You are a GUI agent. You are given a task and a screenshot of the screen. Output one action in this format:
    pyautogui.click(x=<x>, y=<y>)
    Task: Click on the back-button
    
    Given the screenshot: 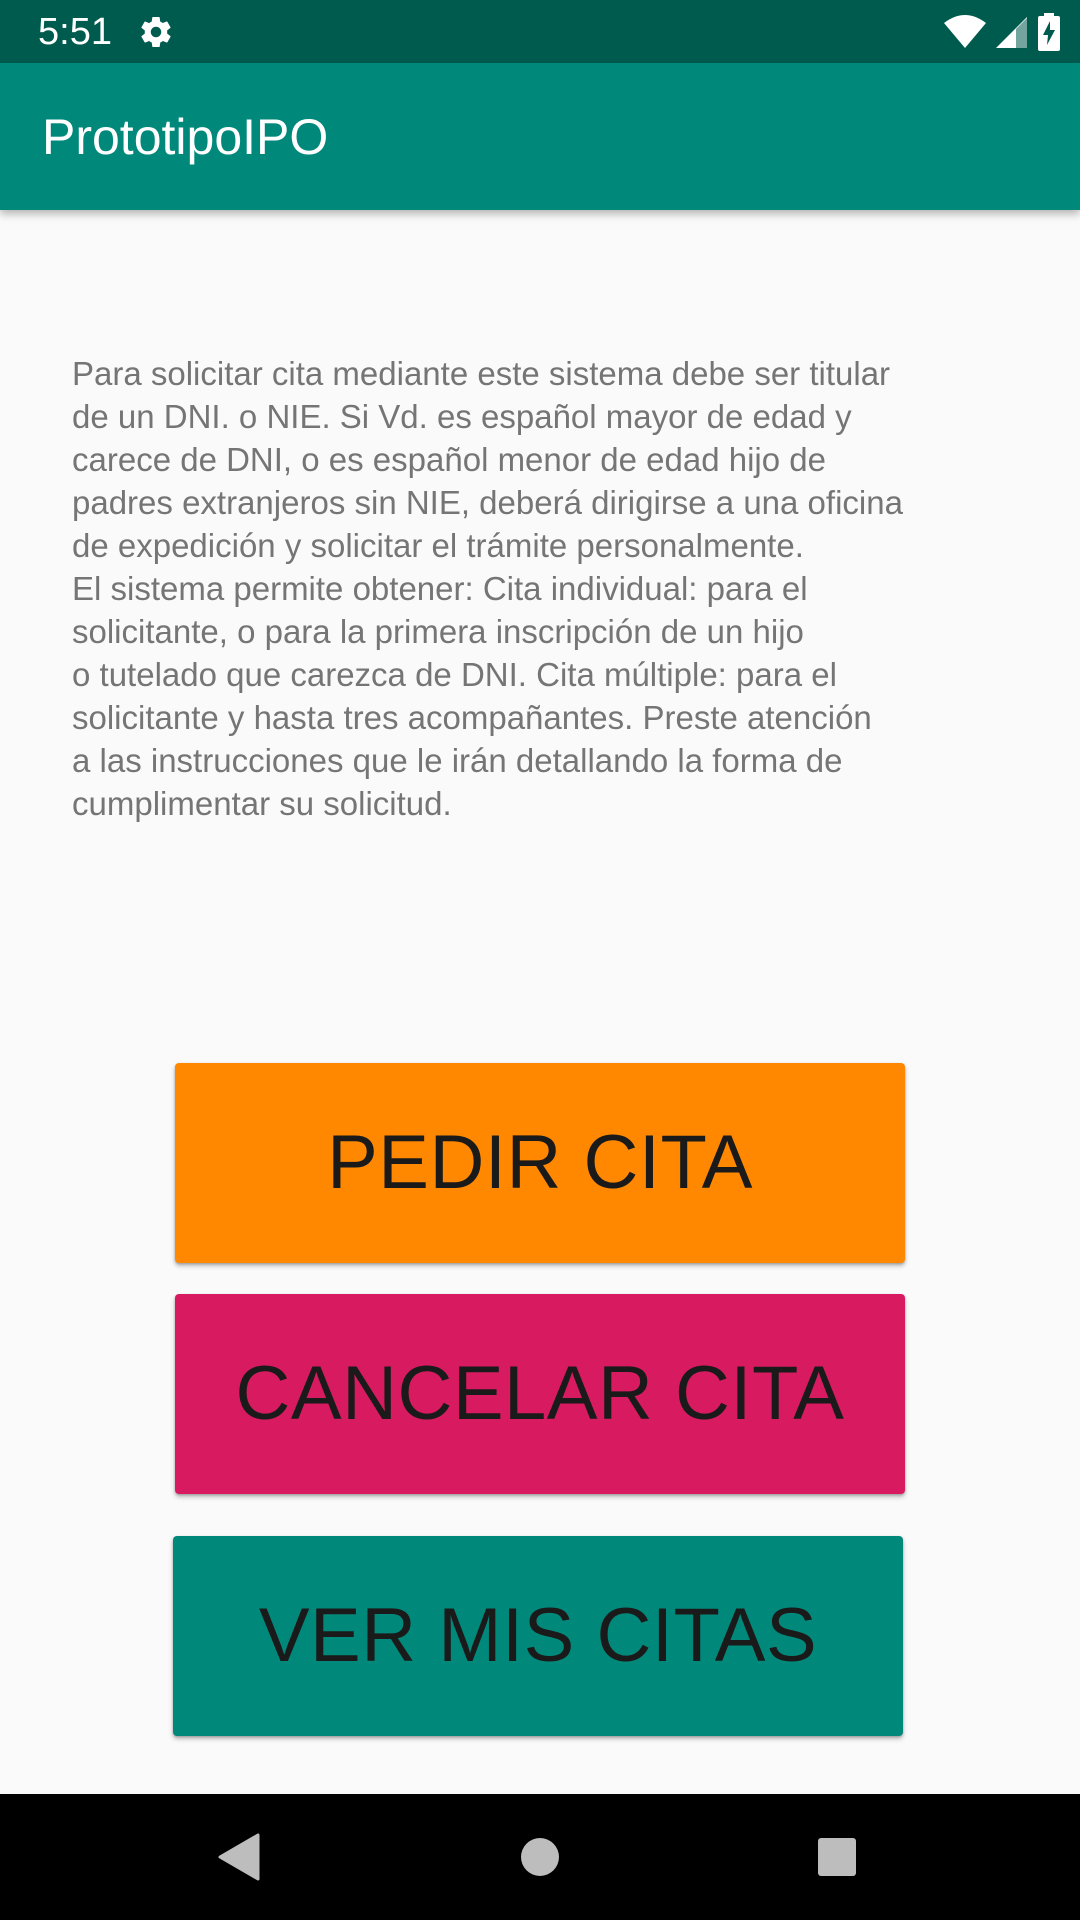 What is the action you would take?
    pyautogui.click(x=239, y=1857)
    